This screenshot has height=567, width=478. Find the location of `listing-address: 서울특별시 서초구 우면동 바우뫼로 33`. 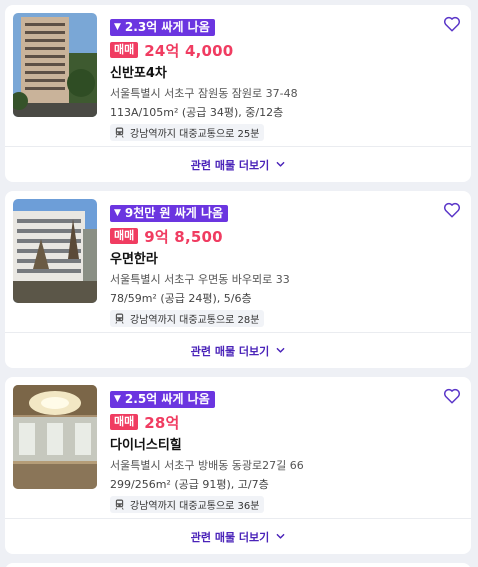

listing-address: 서울특별시 서초구 우면동 바우뫼로 33 is located at coordinates (200, 279).